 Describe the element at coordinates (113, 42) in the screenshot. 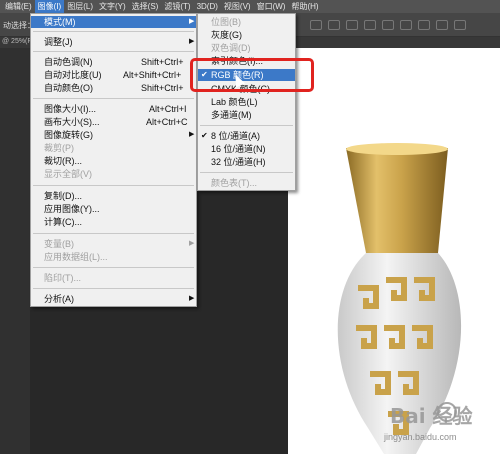

I see `menu-item-adjust: 调整(J) ▶` at that location.